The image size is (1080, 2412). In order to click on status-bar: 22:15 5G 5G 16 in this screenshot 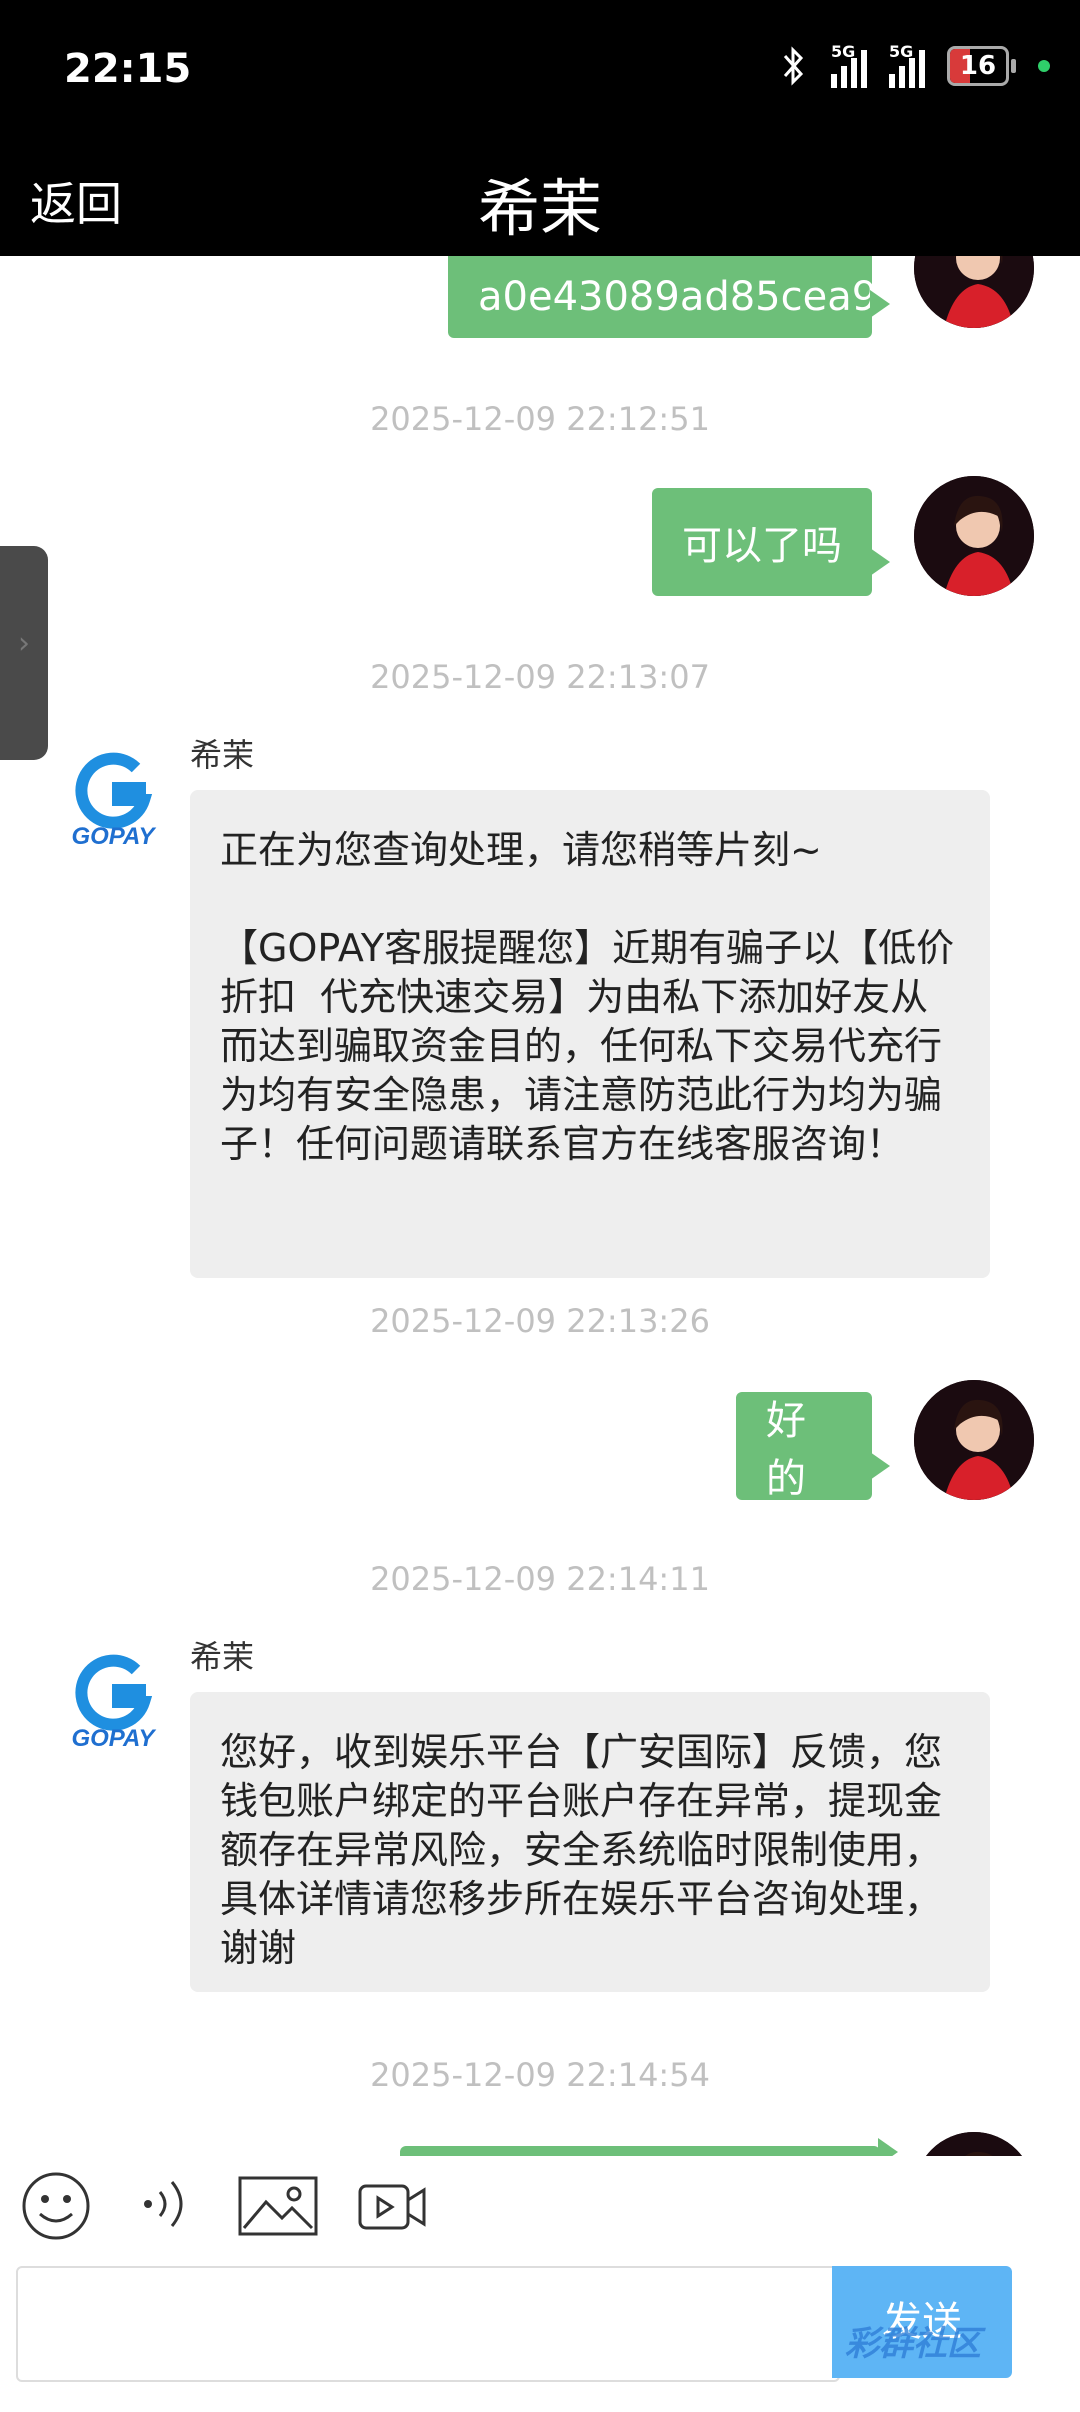, I will do `click(540, 70)`.